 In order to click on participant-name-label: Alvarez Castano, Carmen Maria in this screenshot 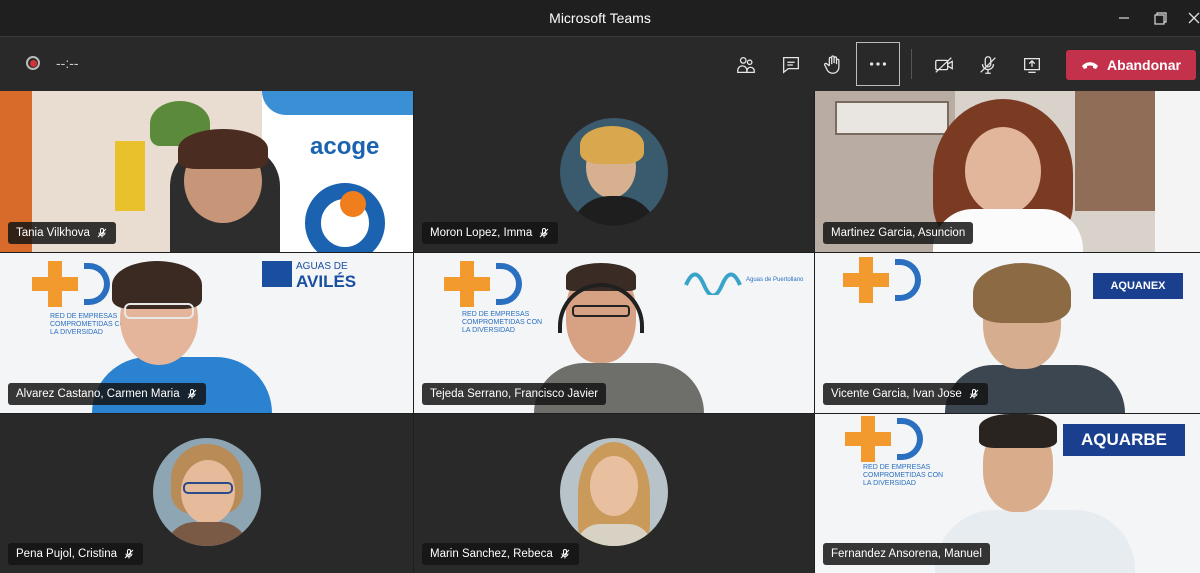, I will do `click(107, 394)`.